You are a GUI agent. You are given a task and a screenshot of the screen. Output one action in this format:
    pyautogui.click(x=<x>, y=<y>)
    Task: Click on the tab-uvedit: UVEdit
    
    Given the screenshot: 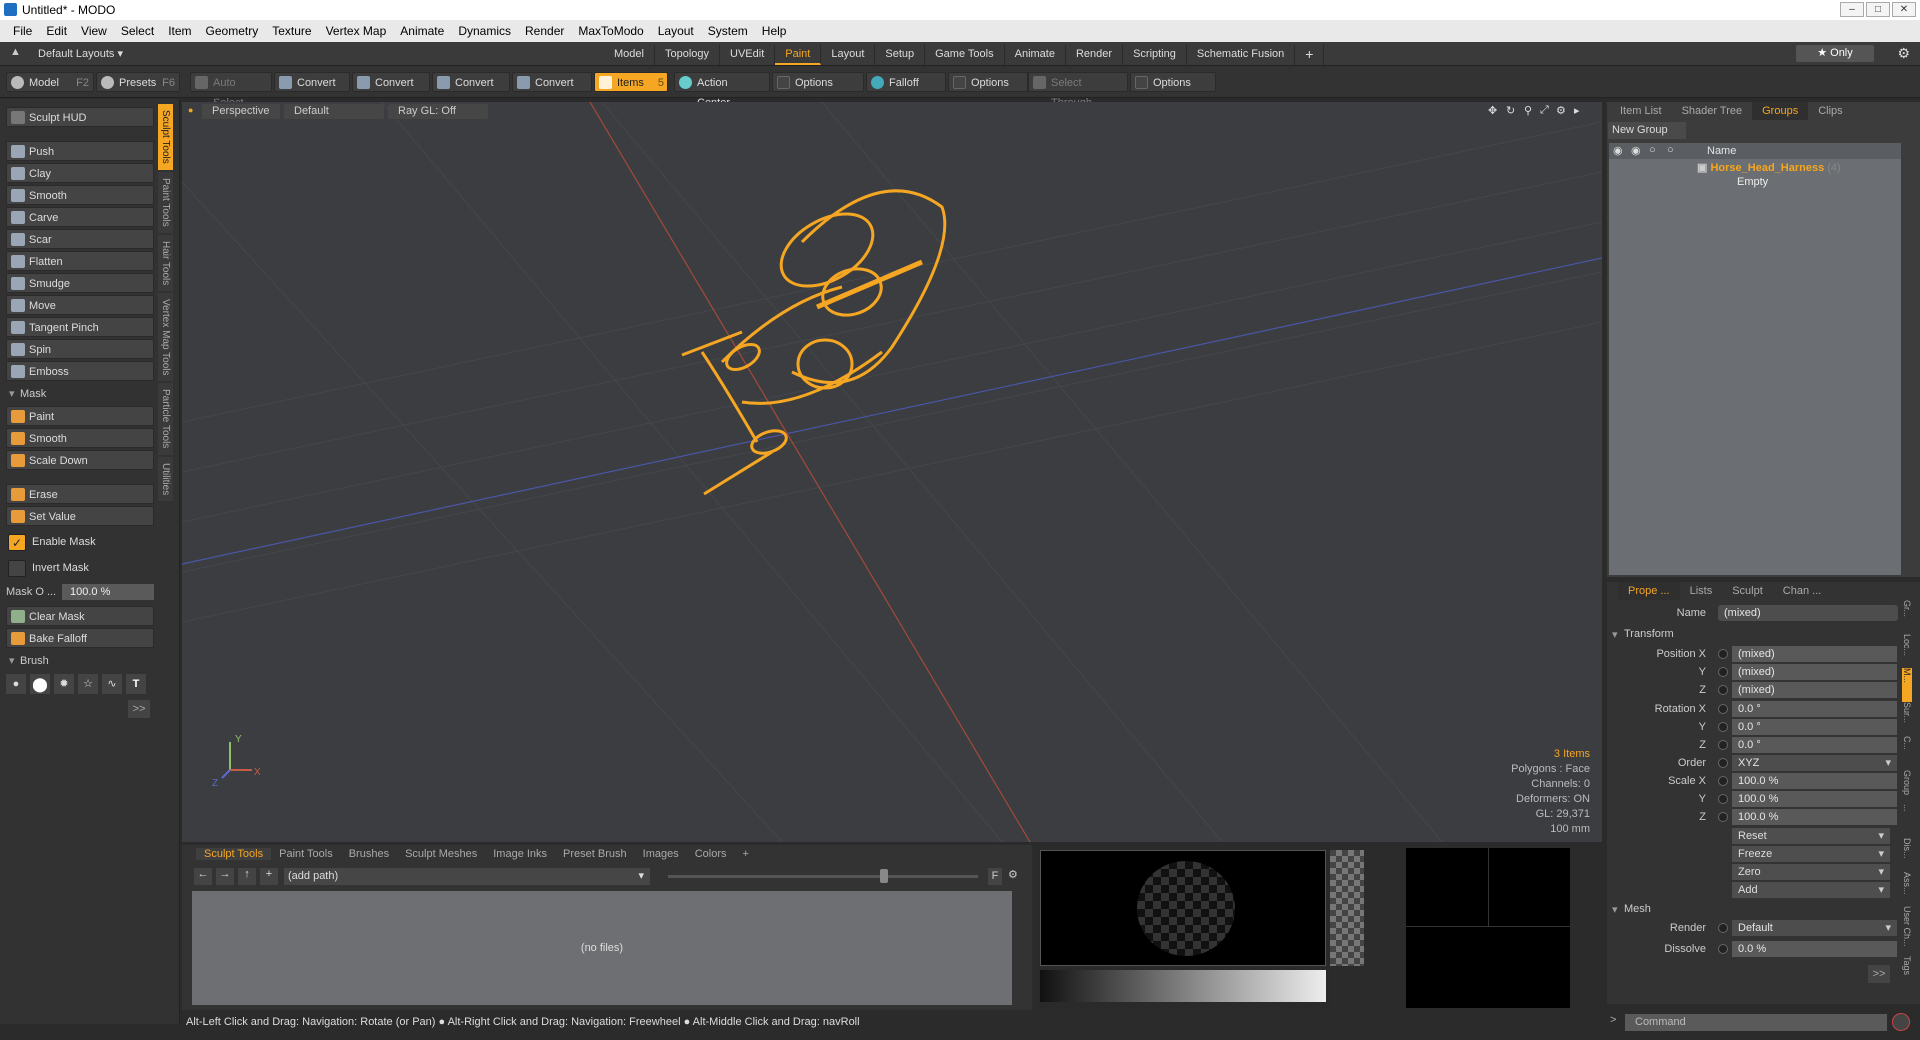 What is the action you would take?
    pyautogui.click(x=748, y=55)
    